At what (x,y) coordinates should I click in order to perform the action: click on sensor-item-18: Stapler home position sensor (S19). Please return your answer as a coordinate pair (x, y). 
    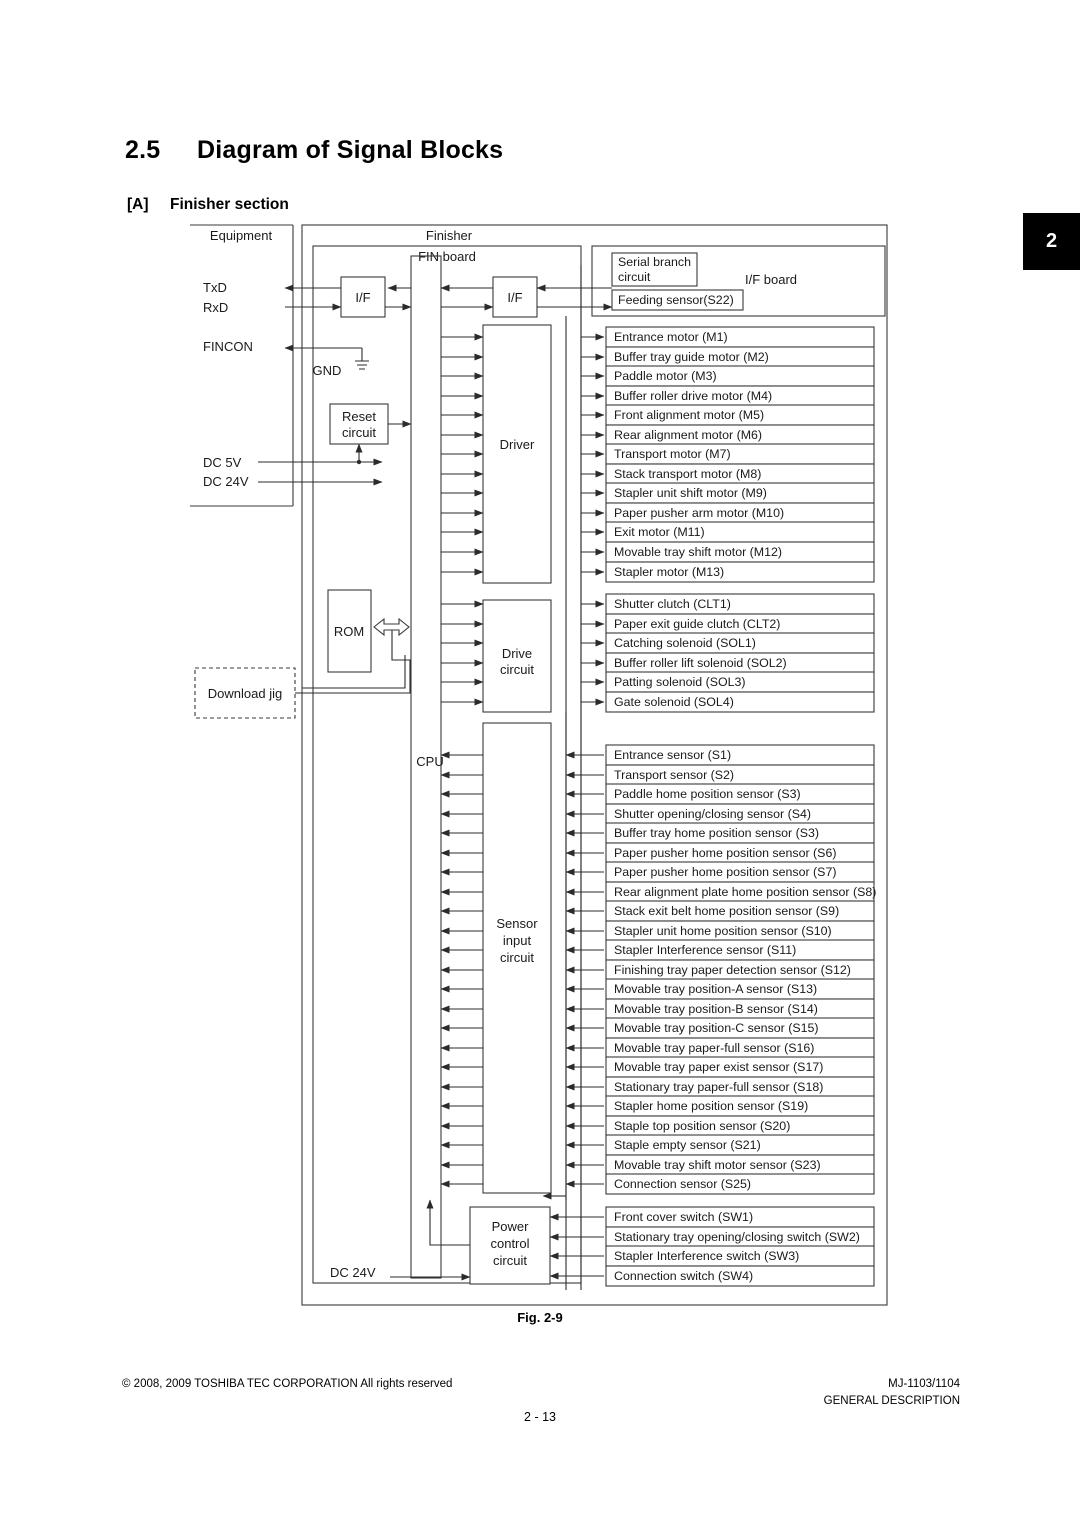
    Looking at the image, I should click on (711, 1106).